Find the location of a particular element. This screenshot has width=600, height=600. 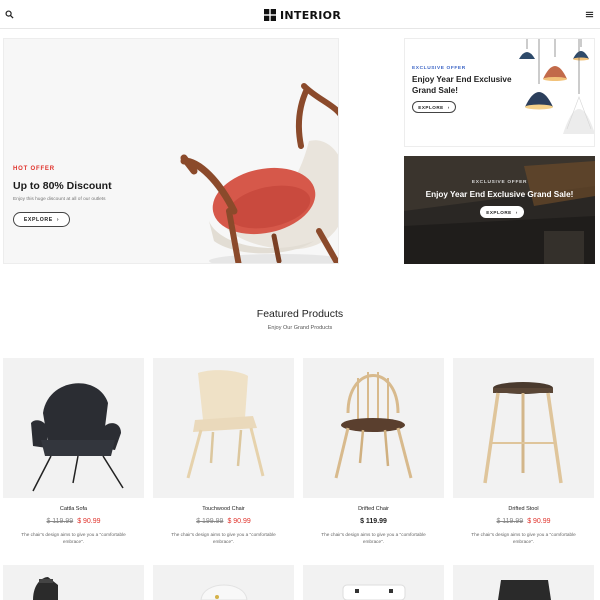

section-subtitle: Enjoy Our Grand Products is located at coordinates (300, 328).